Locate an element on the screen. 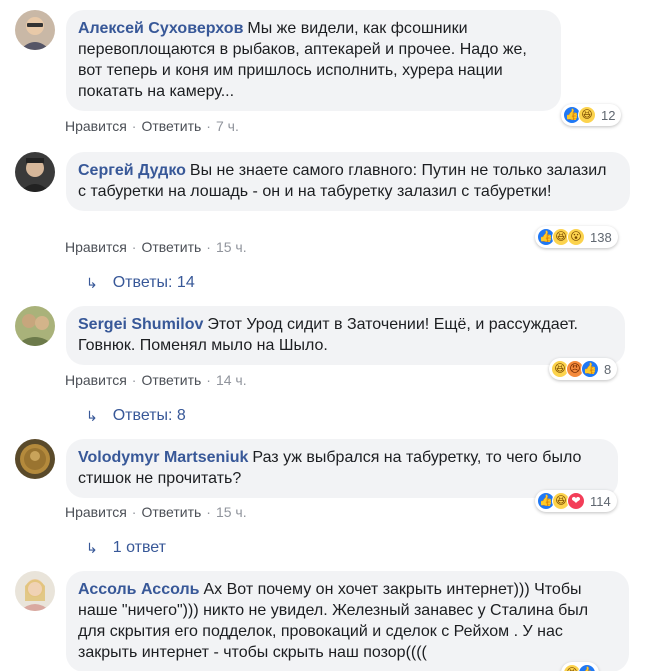 Image resolution: width=653 pixels, height=671 pixels. reaction-summary: 😆 👍 is located at coordinates (580, 666).